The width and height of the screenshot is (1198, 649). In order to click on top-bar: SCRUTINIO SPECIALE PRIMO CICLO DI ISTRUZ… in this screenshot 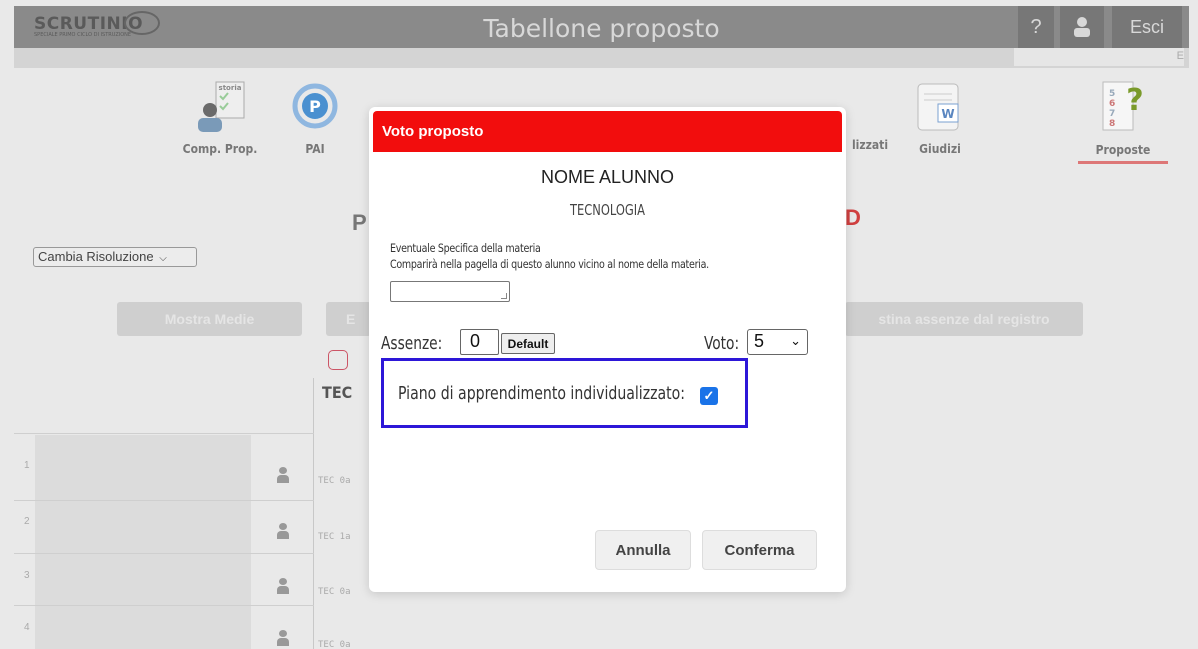, I will do `click(601, 27)`.